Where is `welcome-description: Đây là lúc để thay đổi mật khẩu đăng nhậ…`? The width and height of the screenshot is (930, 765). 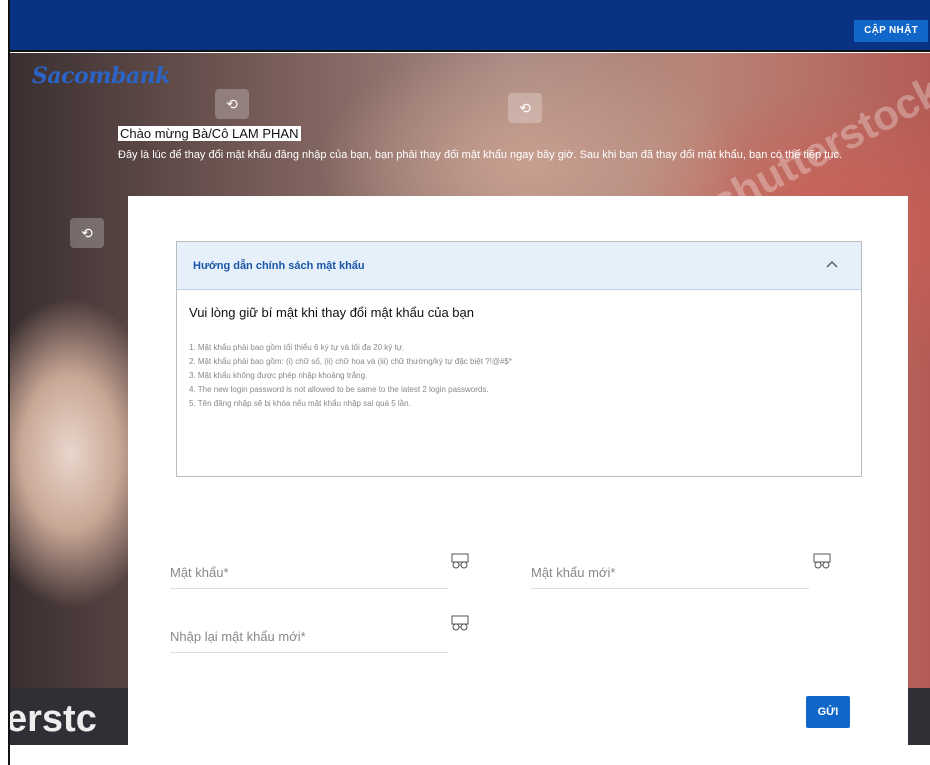 welcome-description: Đây là lúc để thay đổi mật khẩu đăng nhậ… is located at coordinates (480, 155).